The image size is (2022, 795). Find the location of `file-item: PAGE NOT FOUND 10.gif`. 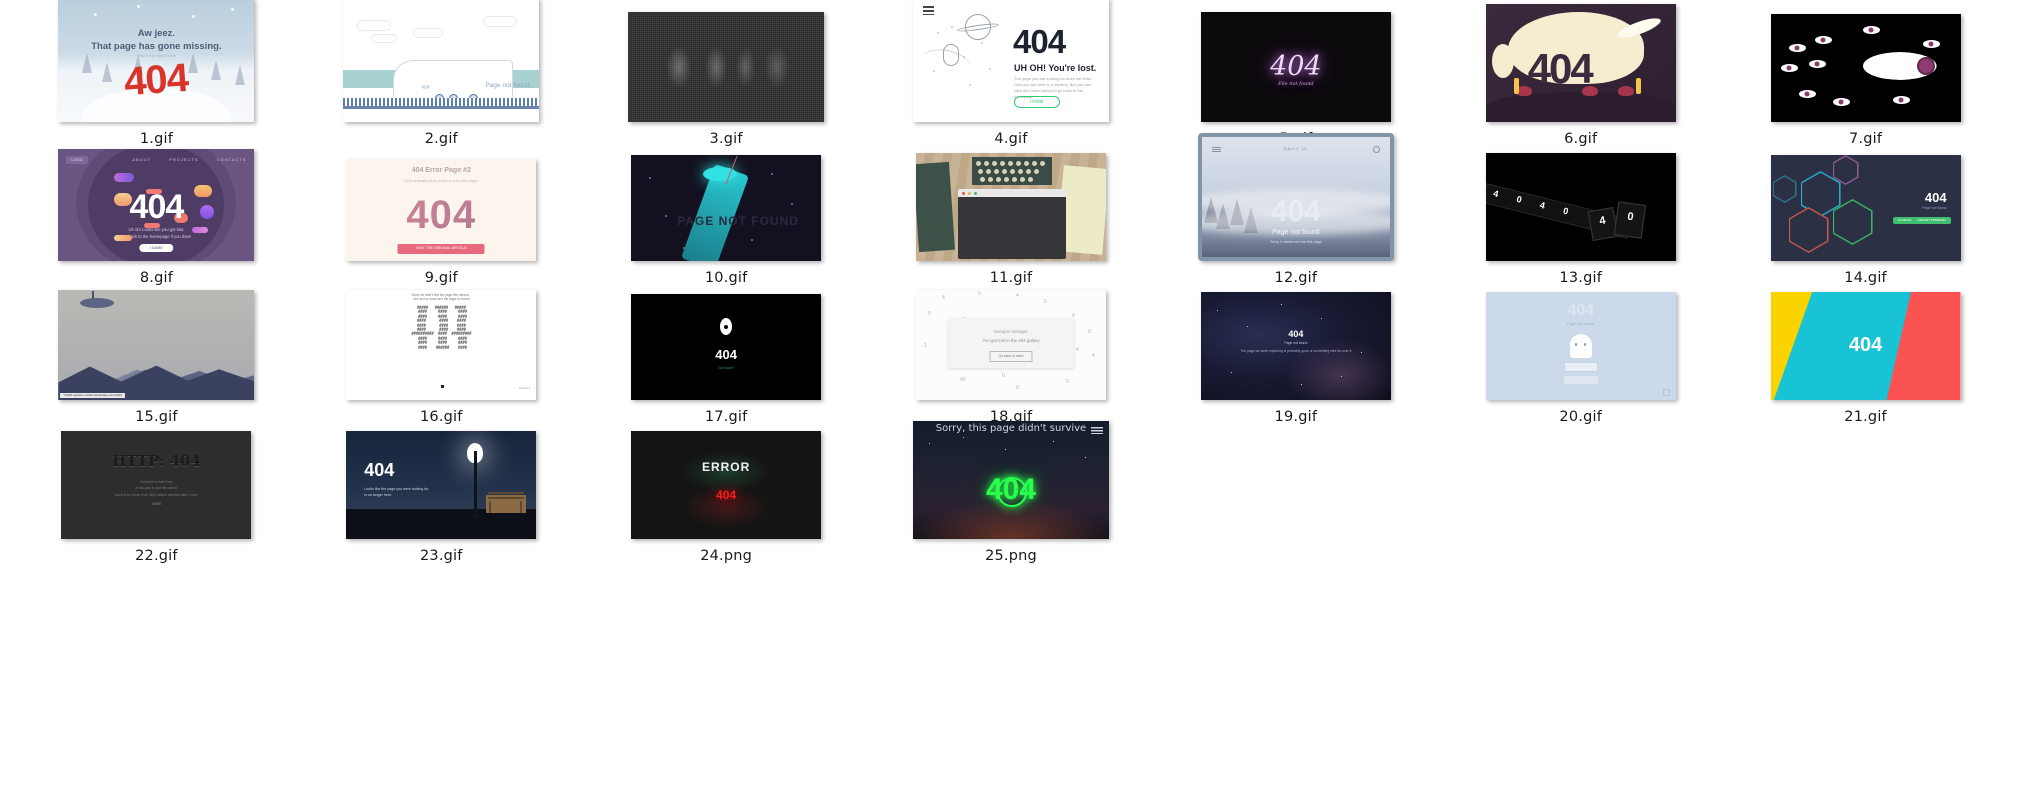

file-item: PAGE NOT FOUND 10.gif is located at coordinates (726, 216).